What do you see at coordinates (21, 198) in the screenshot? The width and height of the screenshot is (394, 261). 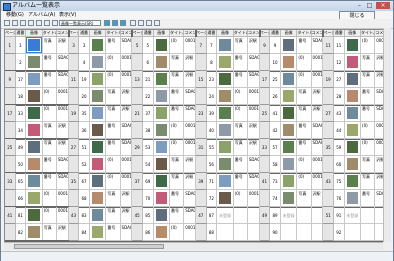 I see `text-cell: 66` at bounding box center [21, 198].